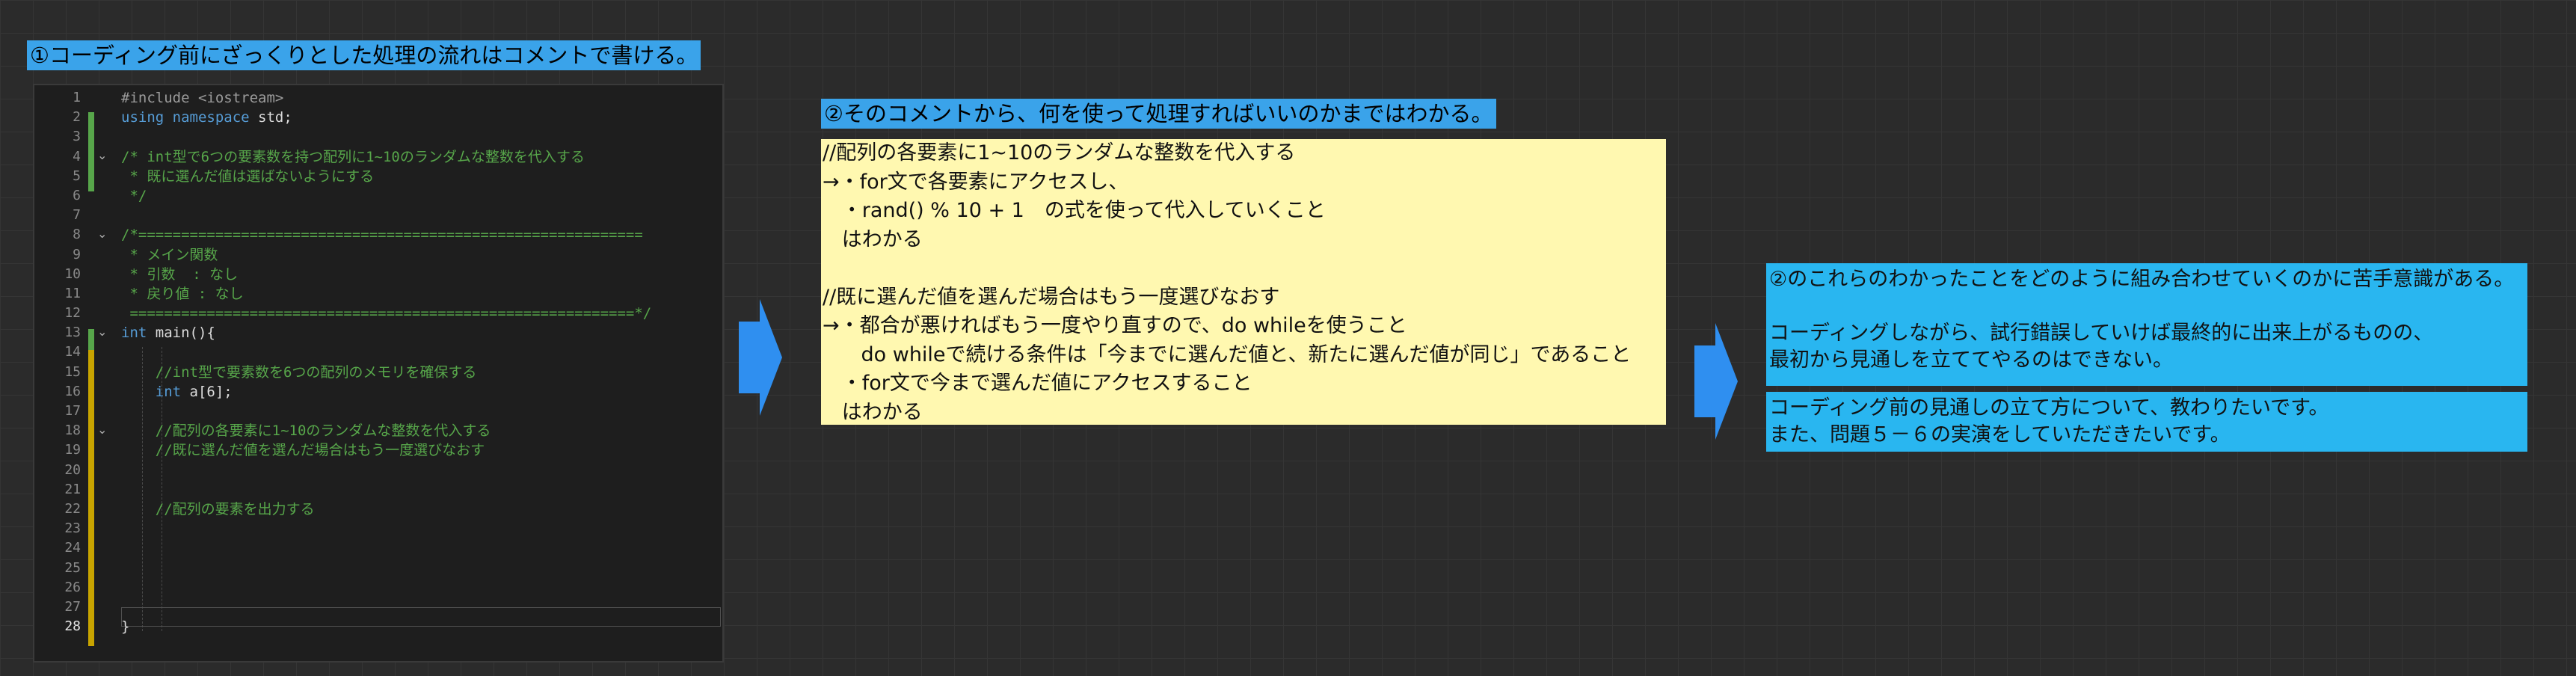  Describe the element at coordinates (77, 235) in the screenshot. I see `line-number: 8` at that location.